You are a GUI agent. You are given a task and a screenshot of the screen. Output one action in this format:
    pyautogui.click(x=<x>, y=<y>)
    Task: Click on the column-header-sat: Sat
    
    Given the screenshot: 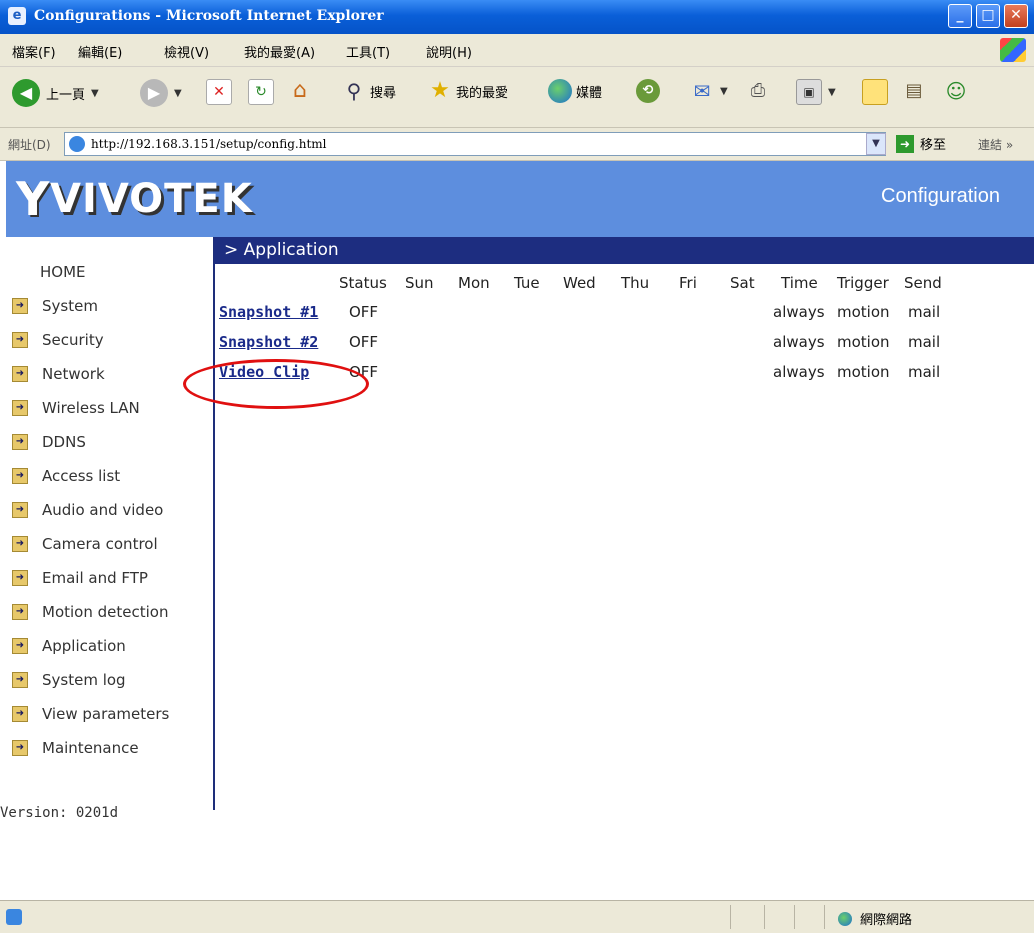 What is the action you would take?
    pyautogui.click(x=742, y=283)
    